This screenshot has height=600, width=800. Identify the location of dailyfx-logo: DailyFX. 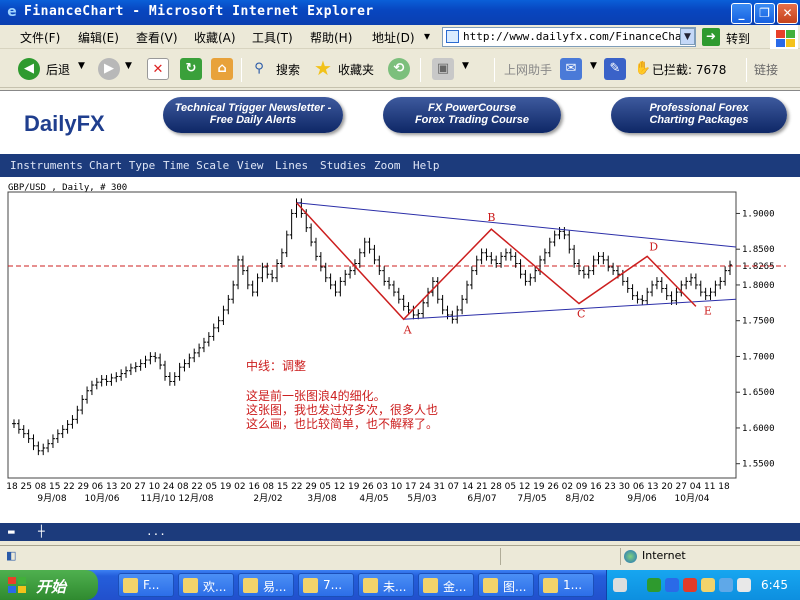
(64, 124).